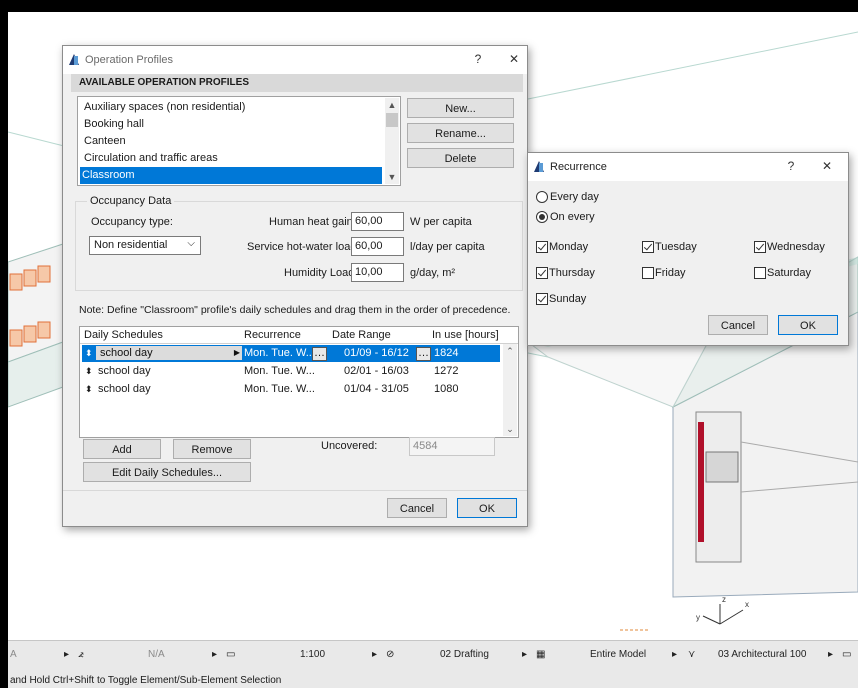  What do you see at coordinates (169, 353) in the screenshot?
I see `schedule-name-select: school day ▶` at bounding box center [169, 353].